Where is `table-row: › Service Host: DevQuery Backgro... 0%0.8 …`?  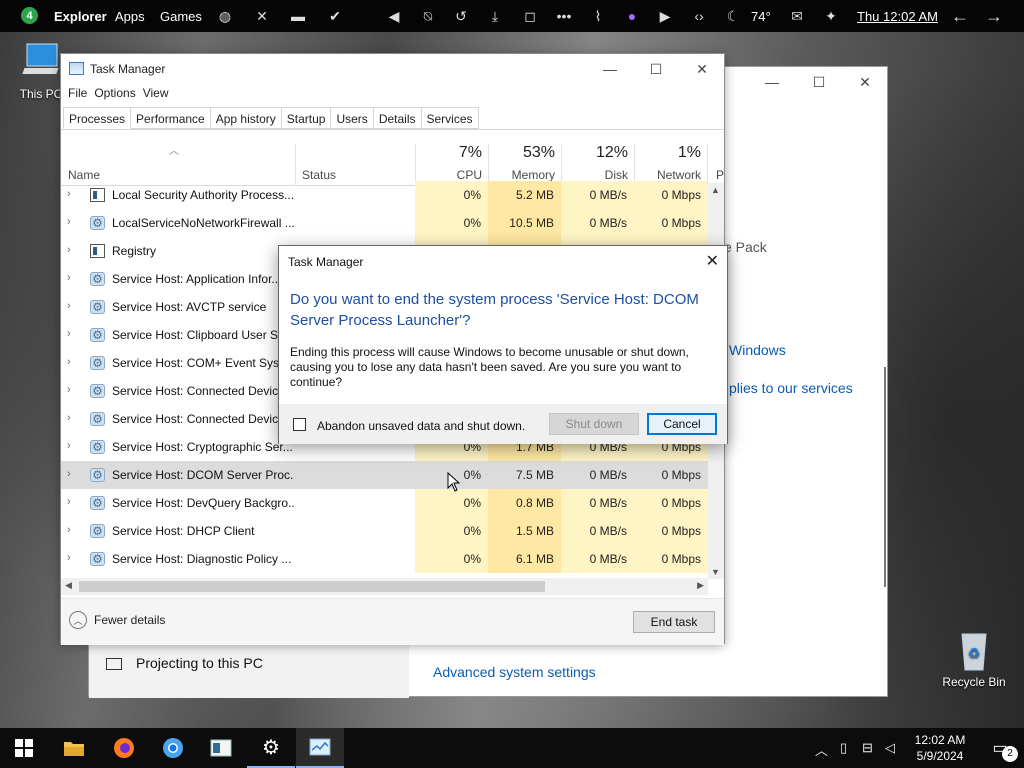 table-row: › Service Host: DevQuery Backgro... 0%0.8 … is located at coordinates (384, 503).